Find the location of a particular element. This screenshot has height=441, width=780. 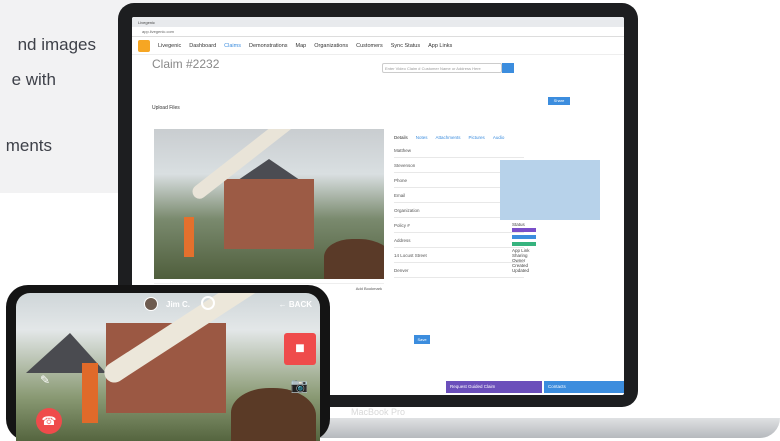

nav-sync-status: Sync Status is located at coordinates (405, 46).